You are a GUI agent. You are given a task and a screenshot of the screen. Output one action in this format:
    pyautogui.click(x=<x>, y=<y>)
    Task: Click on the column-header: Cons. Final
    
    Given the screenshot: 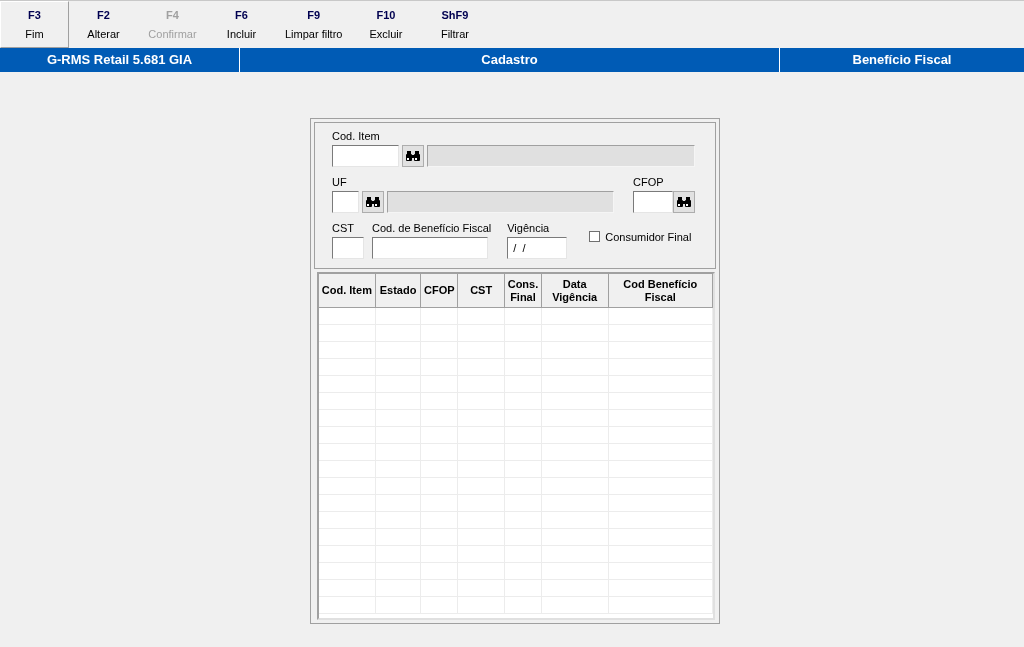 What is the action you would take?
    pyautogui.click(x=523, y=291)
    